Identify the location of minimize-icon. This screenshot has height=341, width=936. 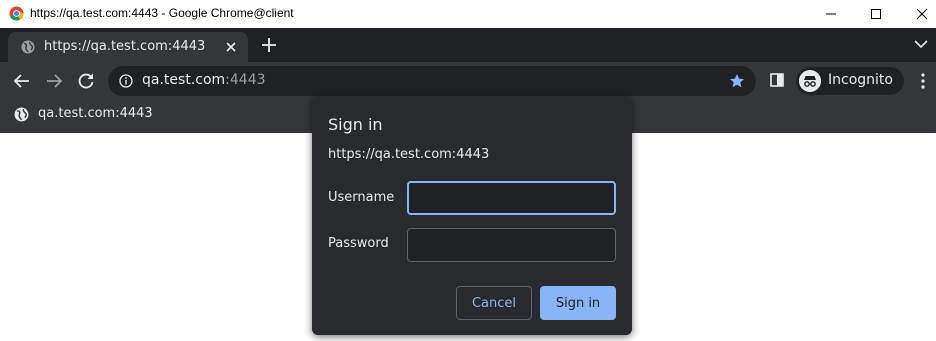
(831, 14).